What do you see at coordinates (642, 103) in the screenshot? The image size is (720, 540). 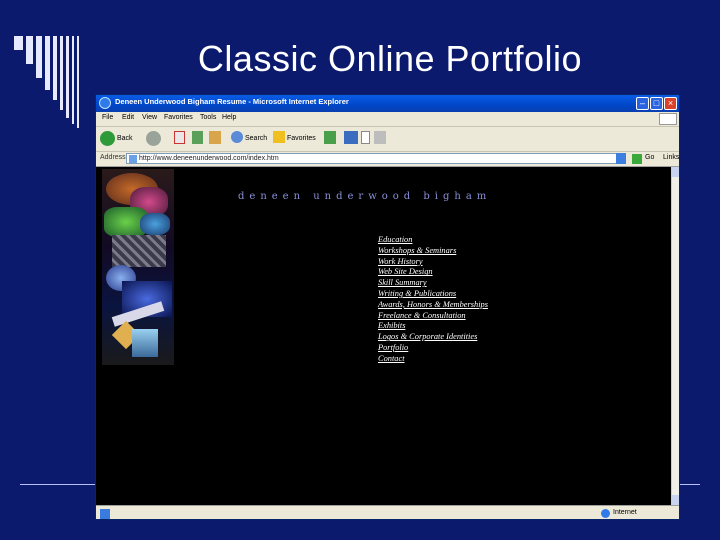 I see `minimize-button: –` at bounding box center [642, 103].